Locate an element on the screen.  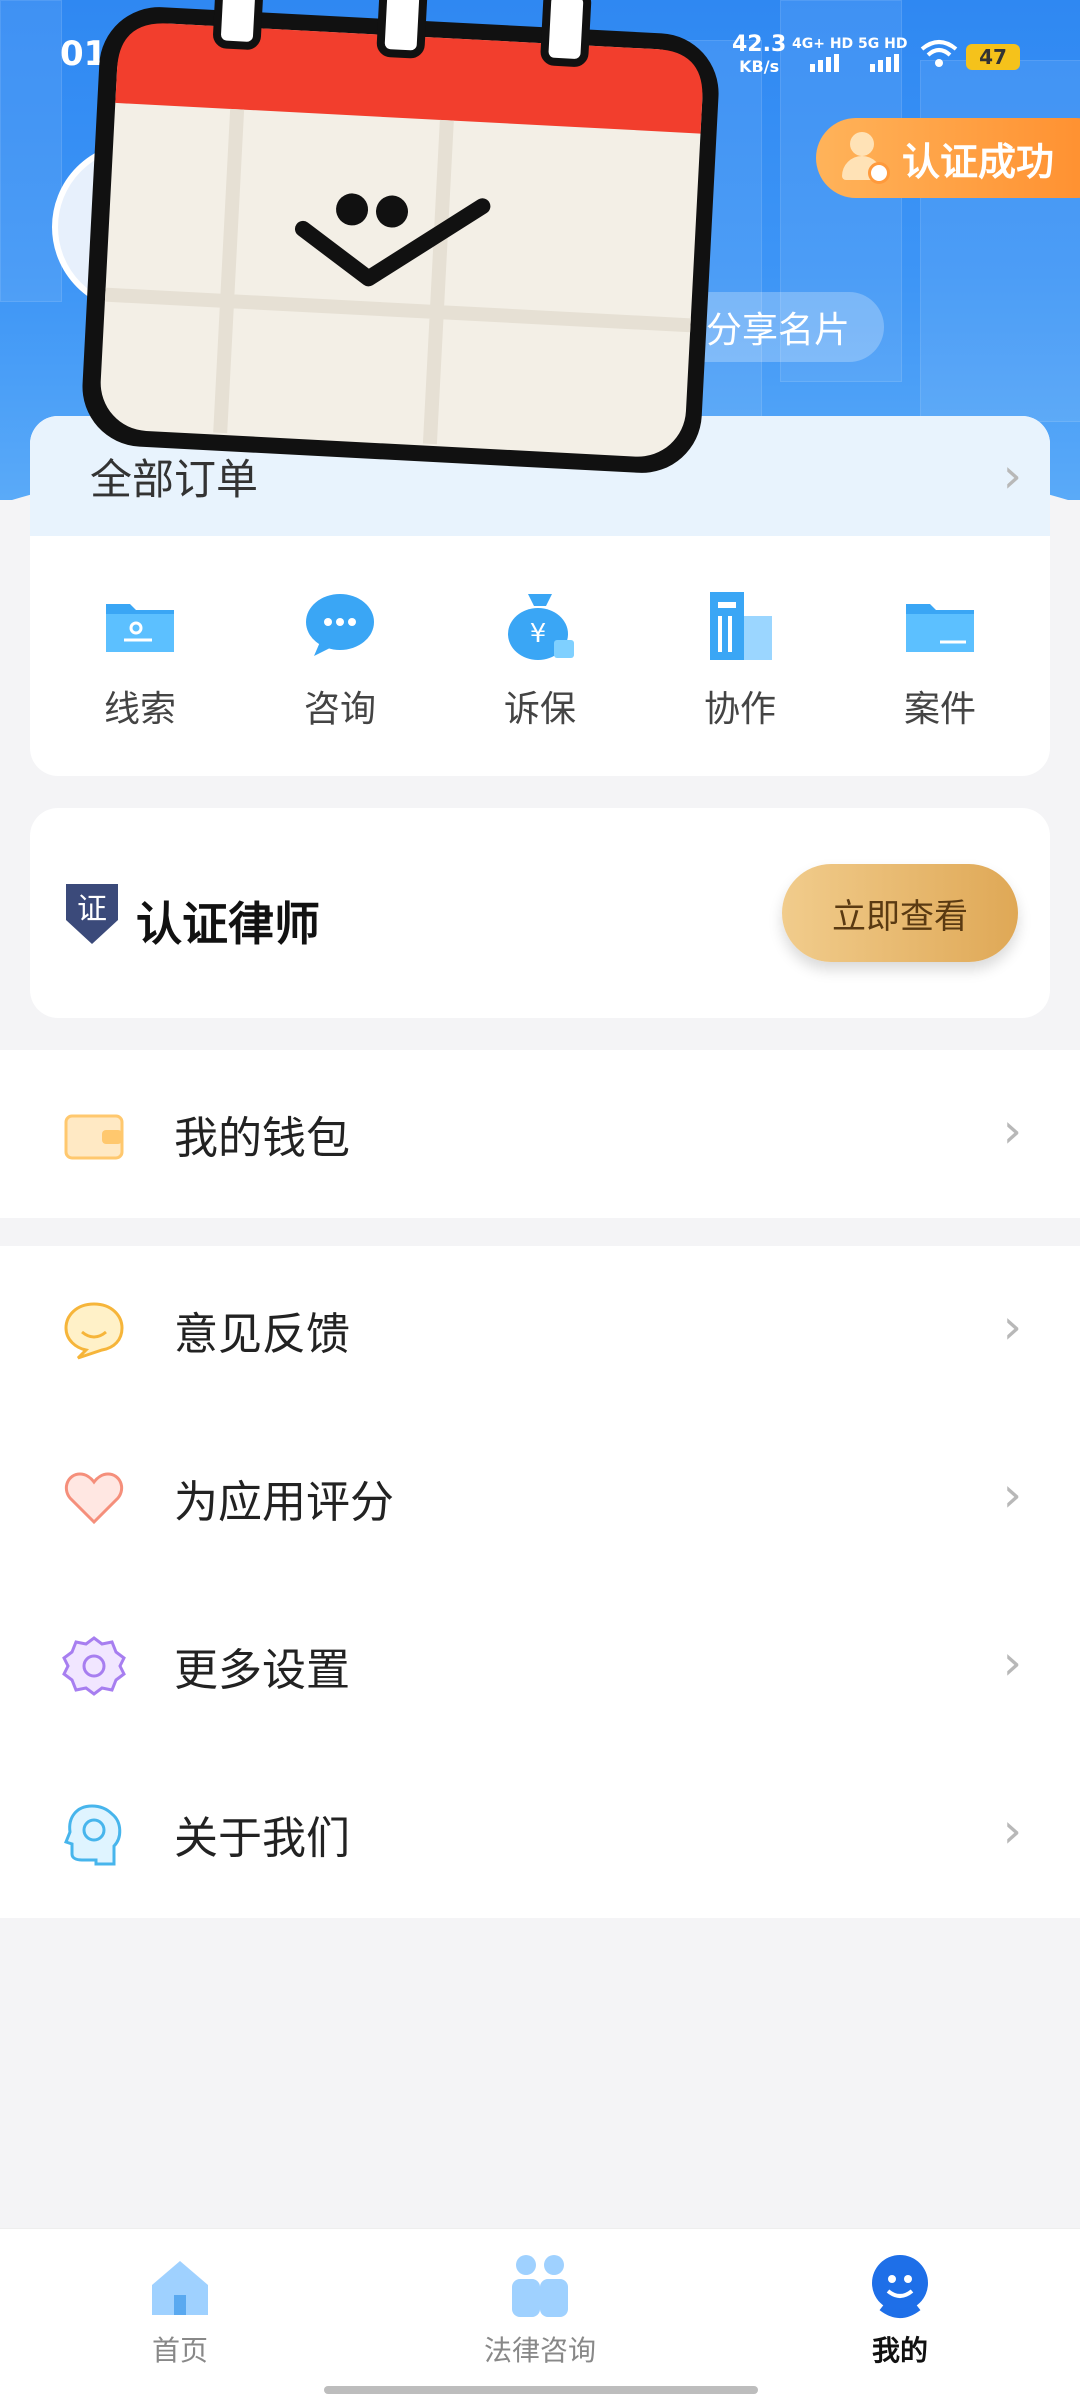
menu-item-wallet: 我的钱包 › is located at coordinates (540, 1134).